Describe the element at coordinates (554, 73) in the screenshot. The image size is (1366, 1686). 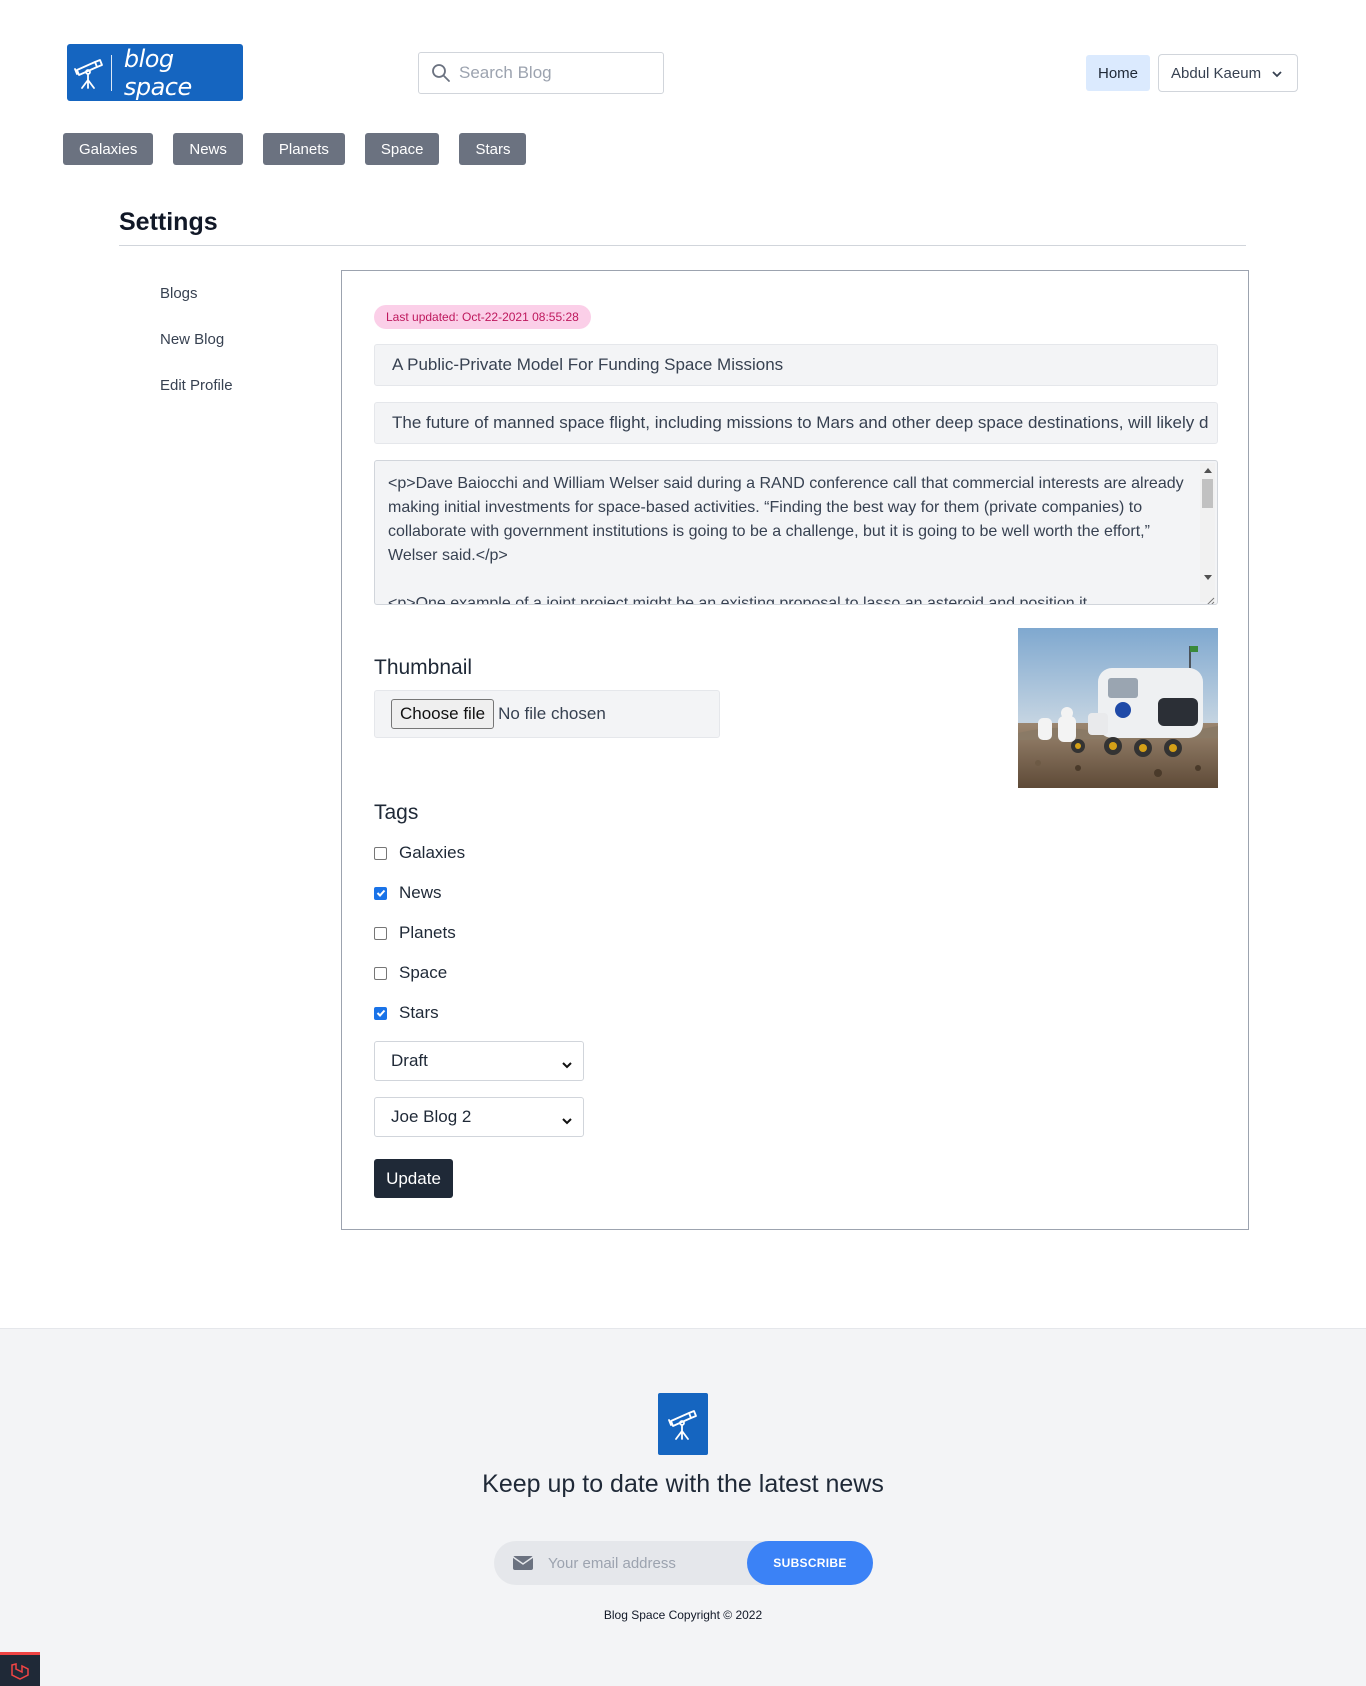
I see `search-input` at that location.